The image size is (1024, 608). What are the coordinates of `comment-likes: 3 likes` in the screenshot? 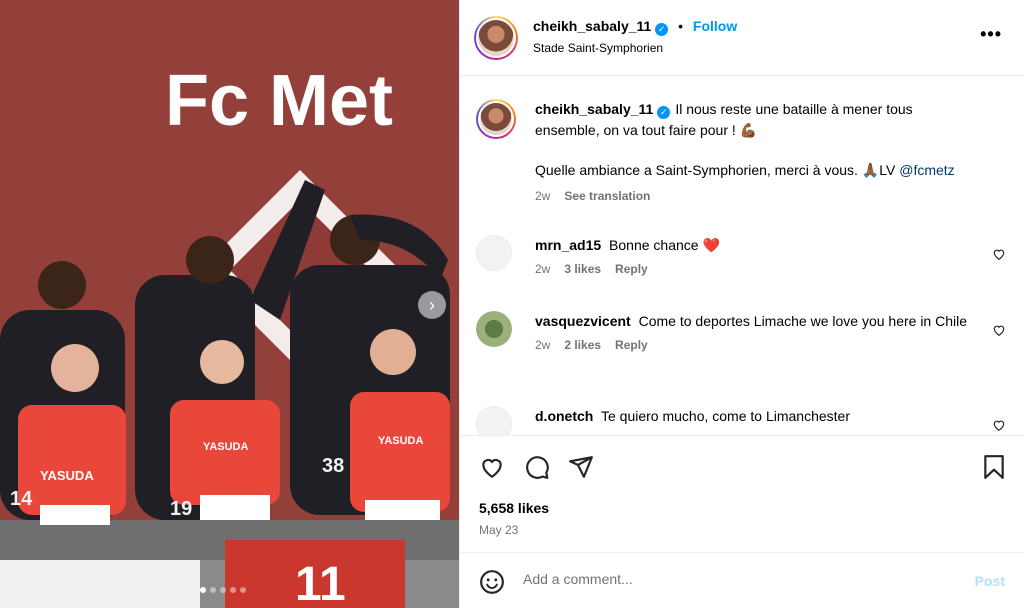 It's located at (582, 269).